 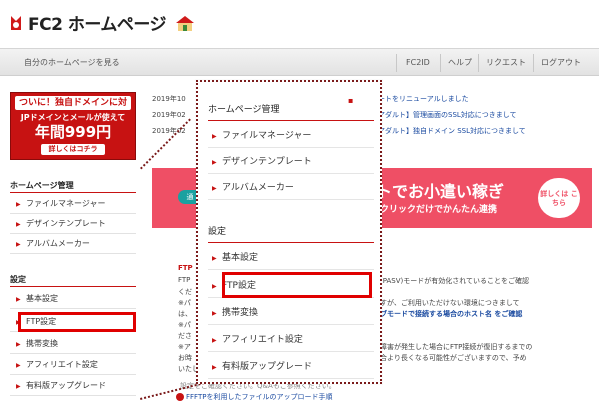 What do you see at coordinates (62, 364) in the screenshot?
I see `sidebar-item-label: アフィリエイト設定` at bounding box center [62, 364].